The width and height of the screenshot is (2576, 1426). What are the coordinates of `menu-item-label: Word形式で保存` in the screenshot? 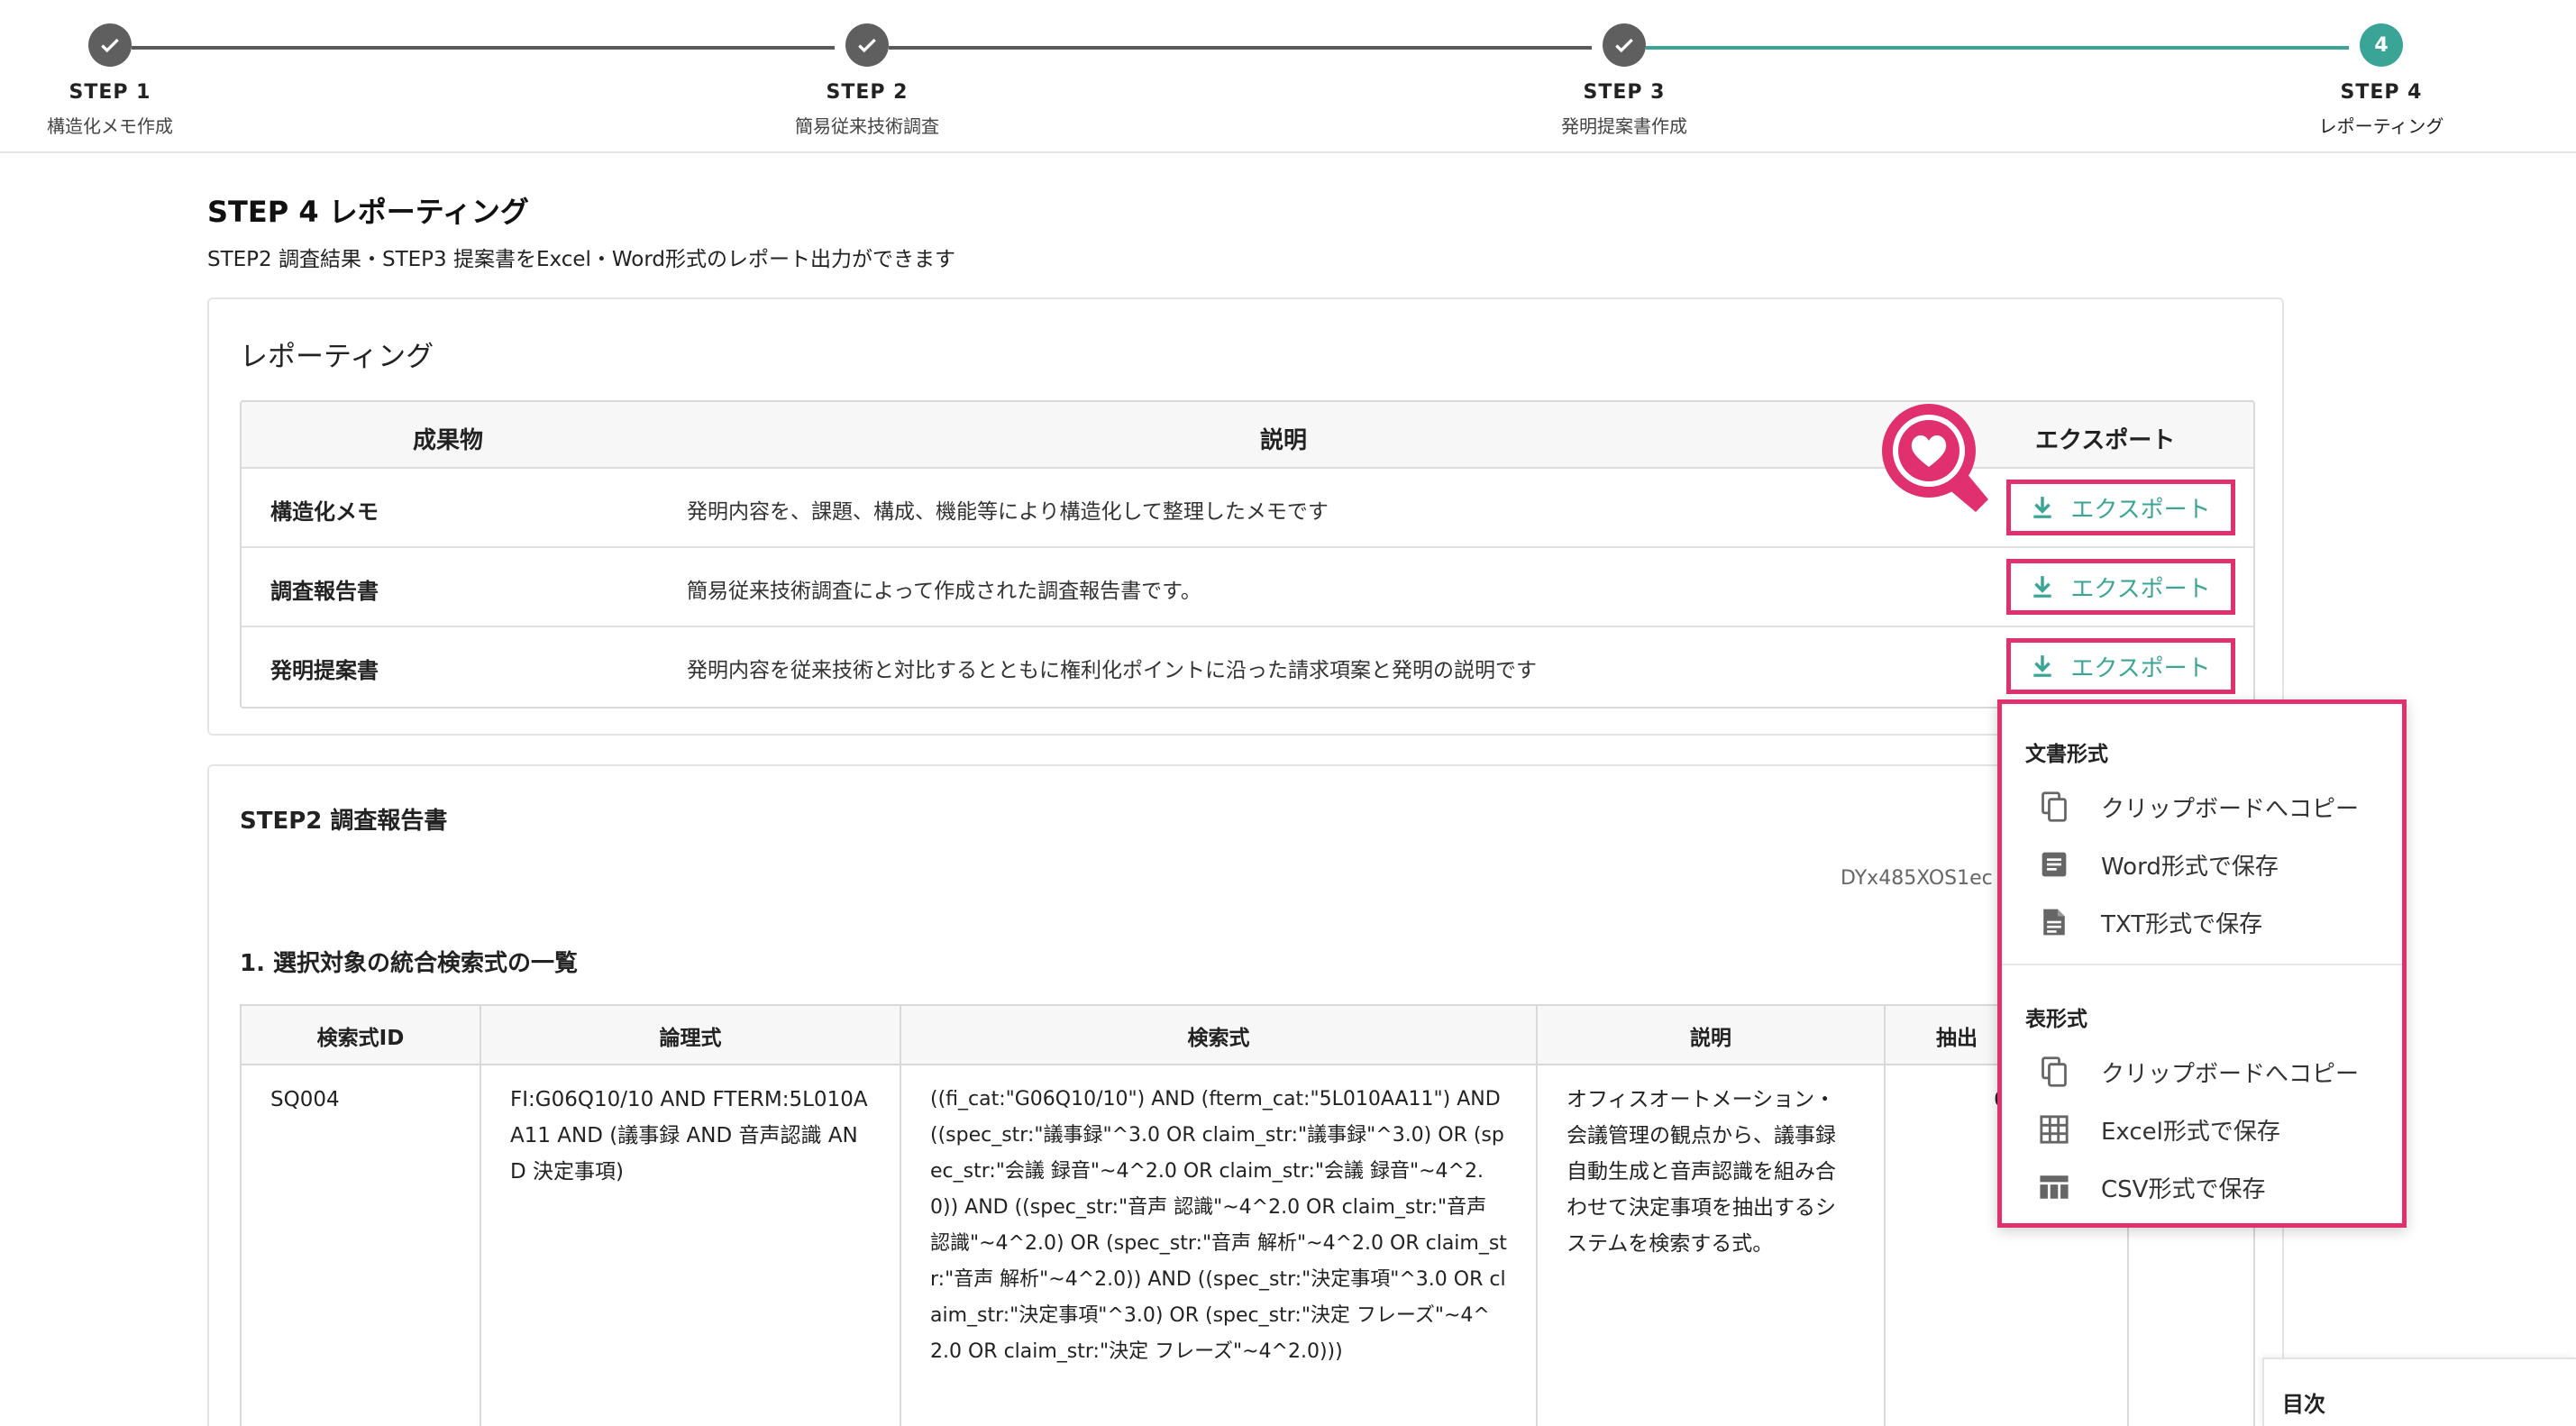 It's located at (2190, 867).